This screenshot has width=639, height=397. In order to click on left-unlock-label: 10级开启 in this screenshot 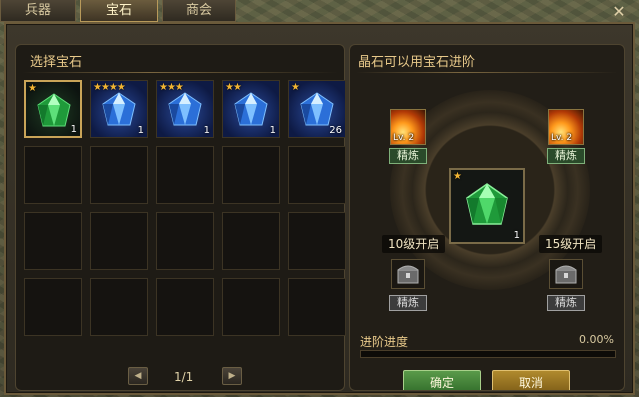, I will do `click(414, 244)`.